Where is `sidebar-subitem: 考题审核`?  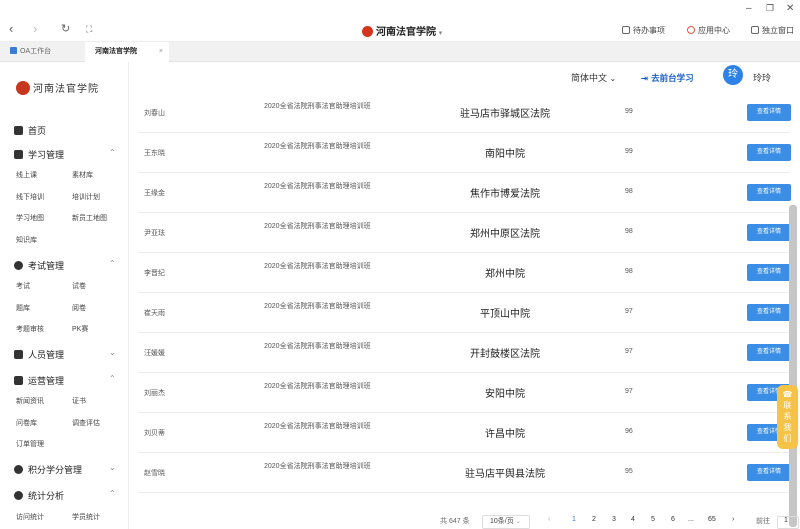 sidebar-subitem: 考题审核 is located at coordinates (30, 329).